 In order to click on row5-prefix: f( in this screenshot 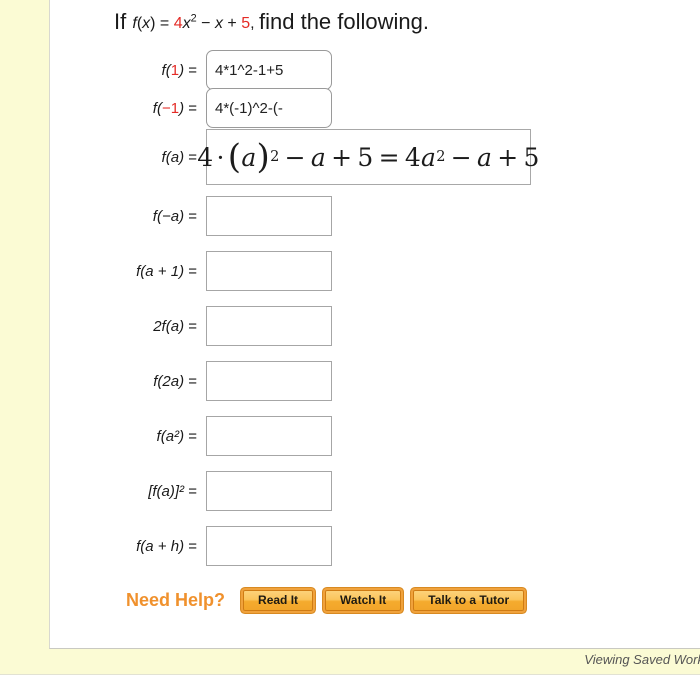, I will do `click(141, 271)`.